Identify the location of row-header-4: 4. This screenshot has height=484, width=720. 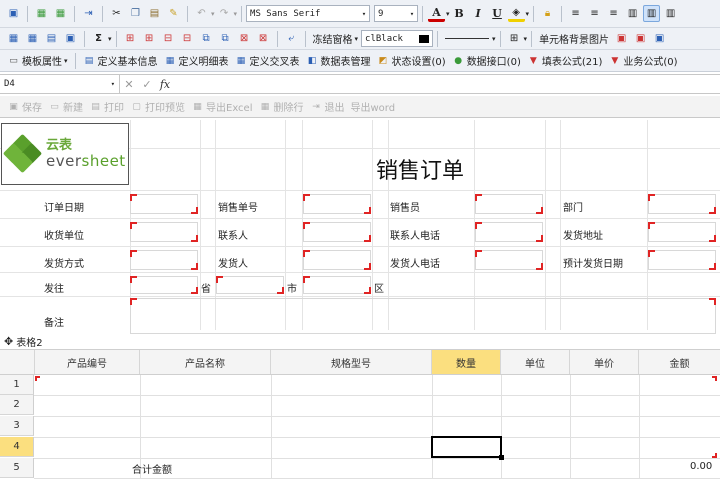
(17, 447).